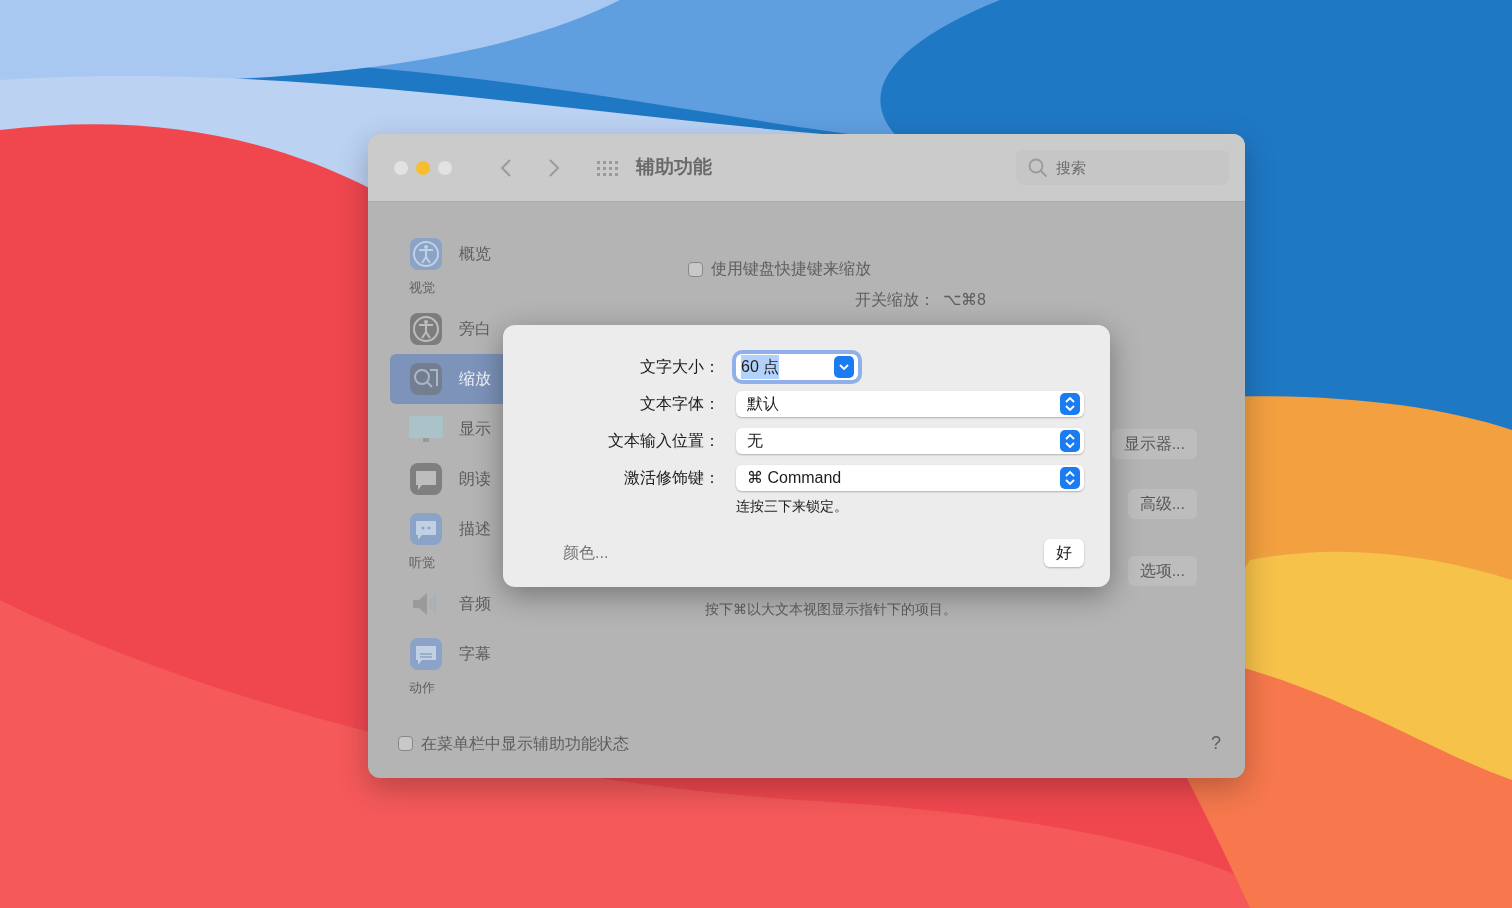 This screenshot has height=908, width=1512. What do you see at coordinates (791, 269) in the screenshot?
I see `checkbox-label: 使用键盘快捷键来缩放` at bounding box center [791, 269].